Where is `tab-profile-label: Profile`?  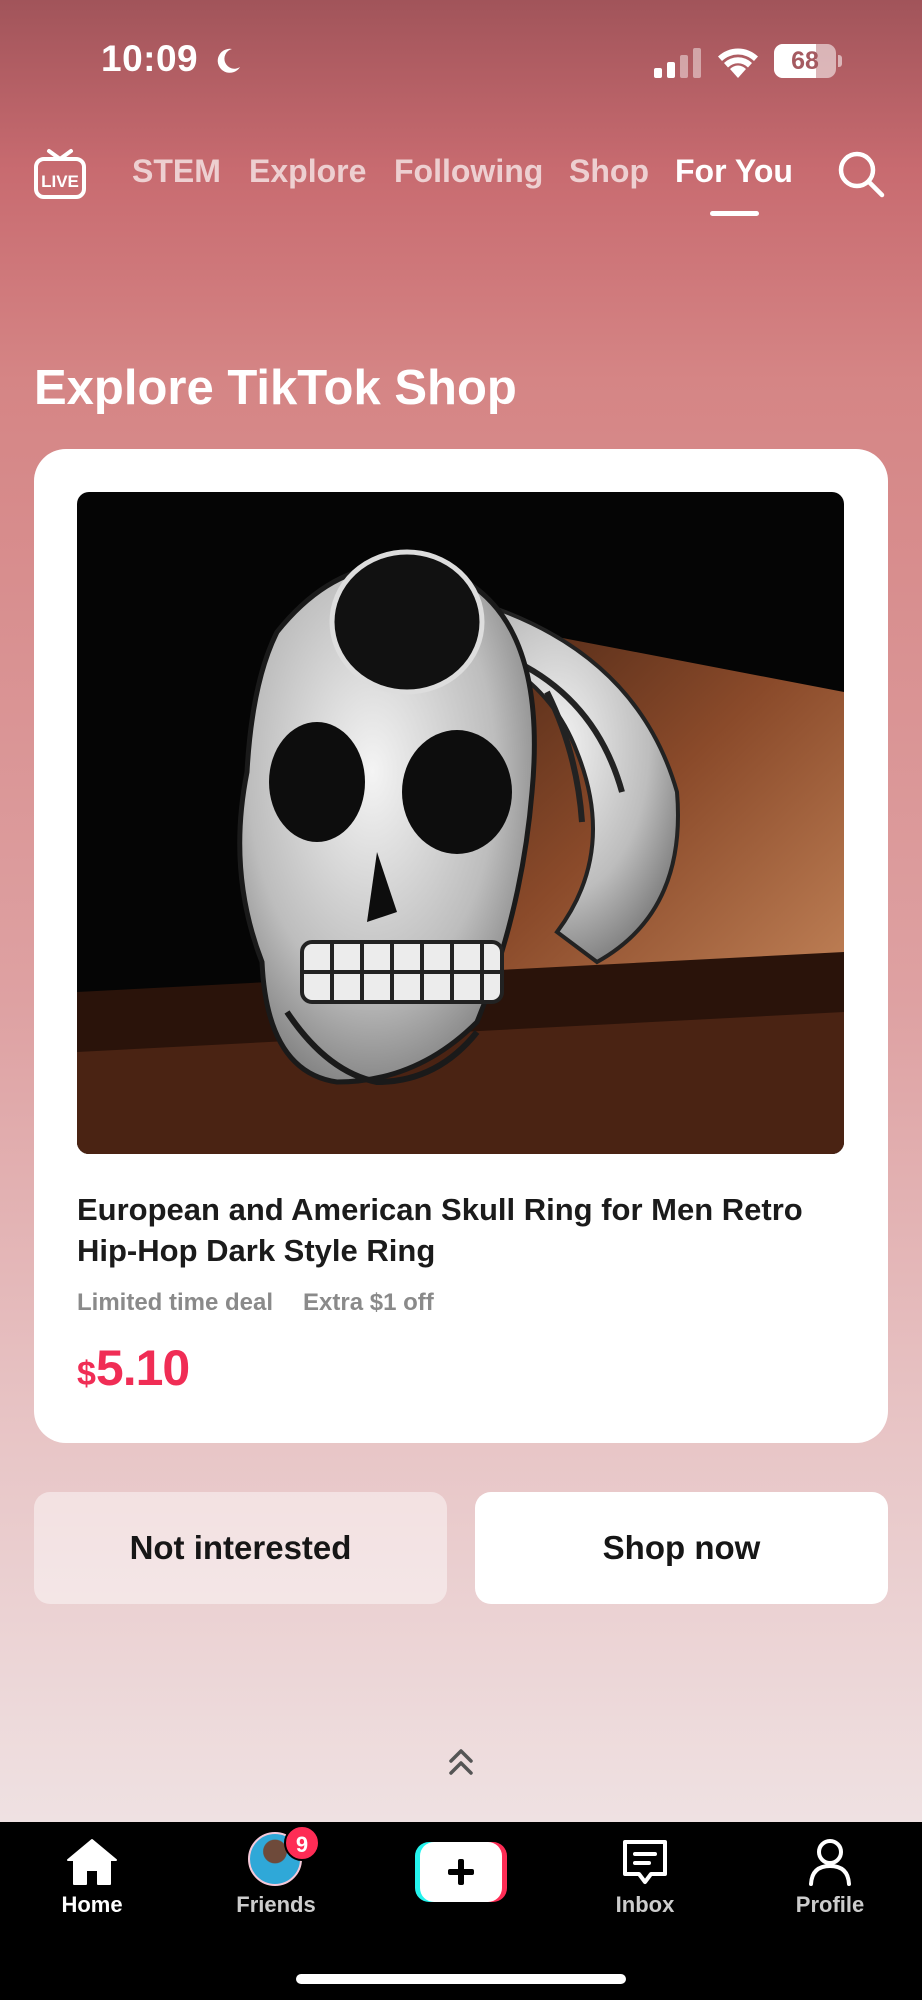 tab-profile-label: Profile is located at coordinates (830, 1904).